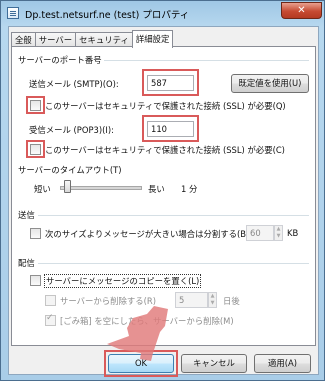  I want to click on timeout-slider-thumb, so click(67, 186).